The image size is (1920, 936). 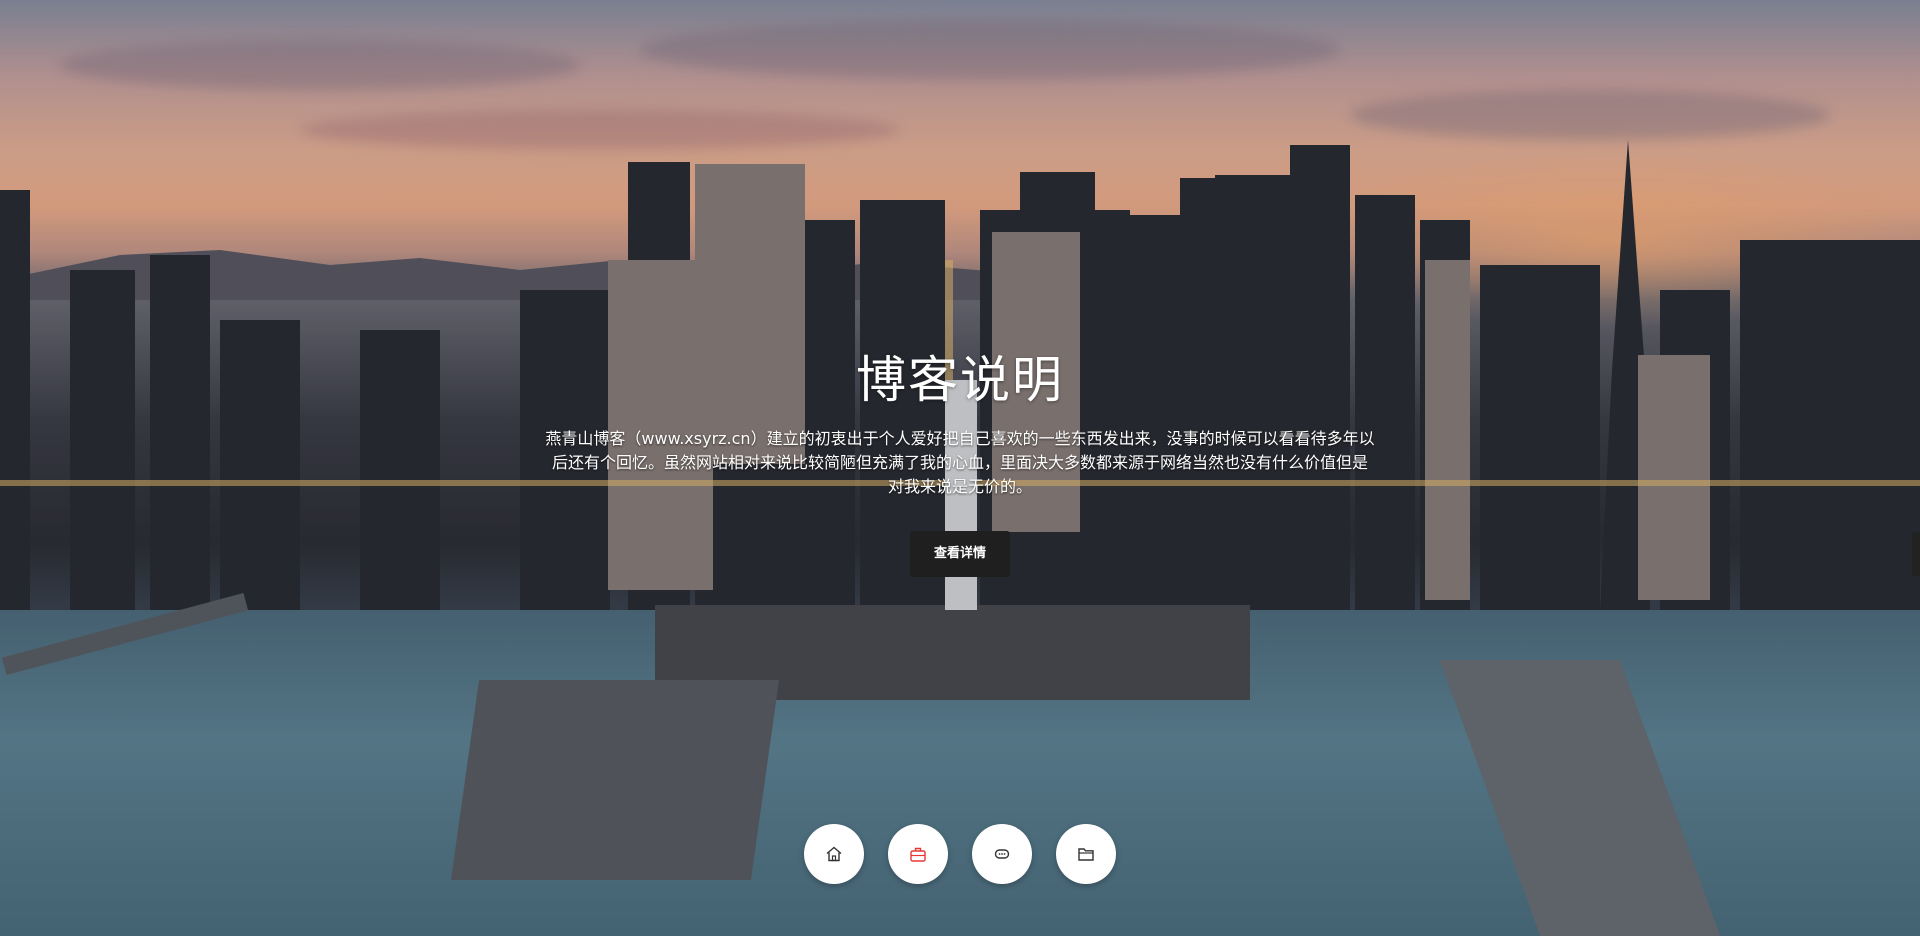 What do you see at coordinates (1916, 554) in the screenshot?
I see `side-panel-toggle` at bounding box center [1916, 554].